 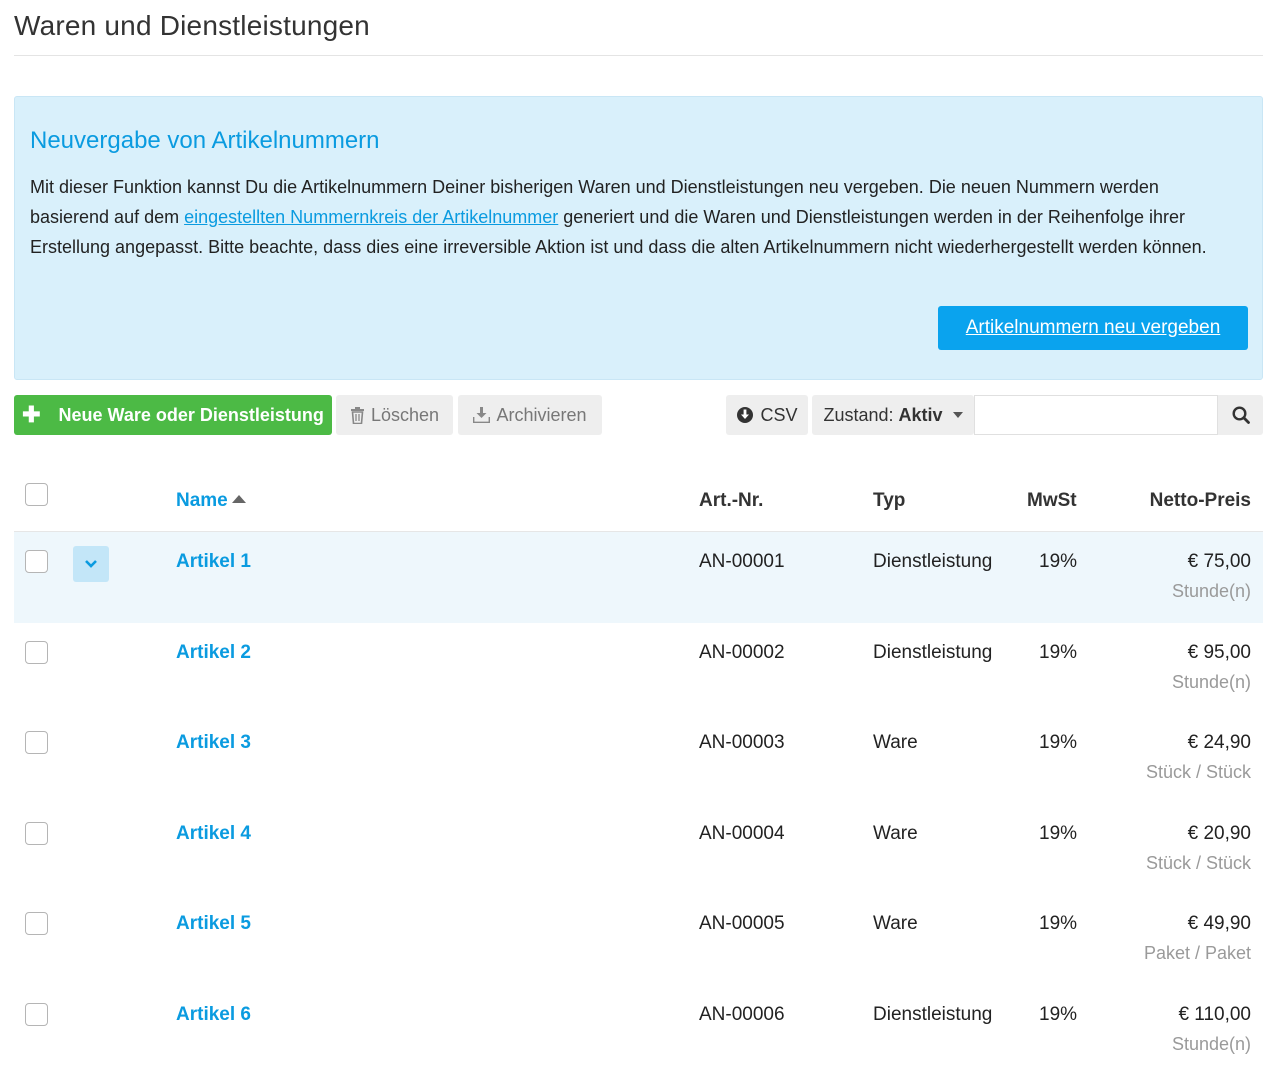 I want to click on column-header-price: Netto-Preis, so click(x=1200, y=500).